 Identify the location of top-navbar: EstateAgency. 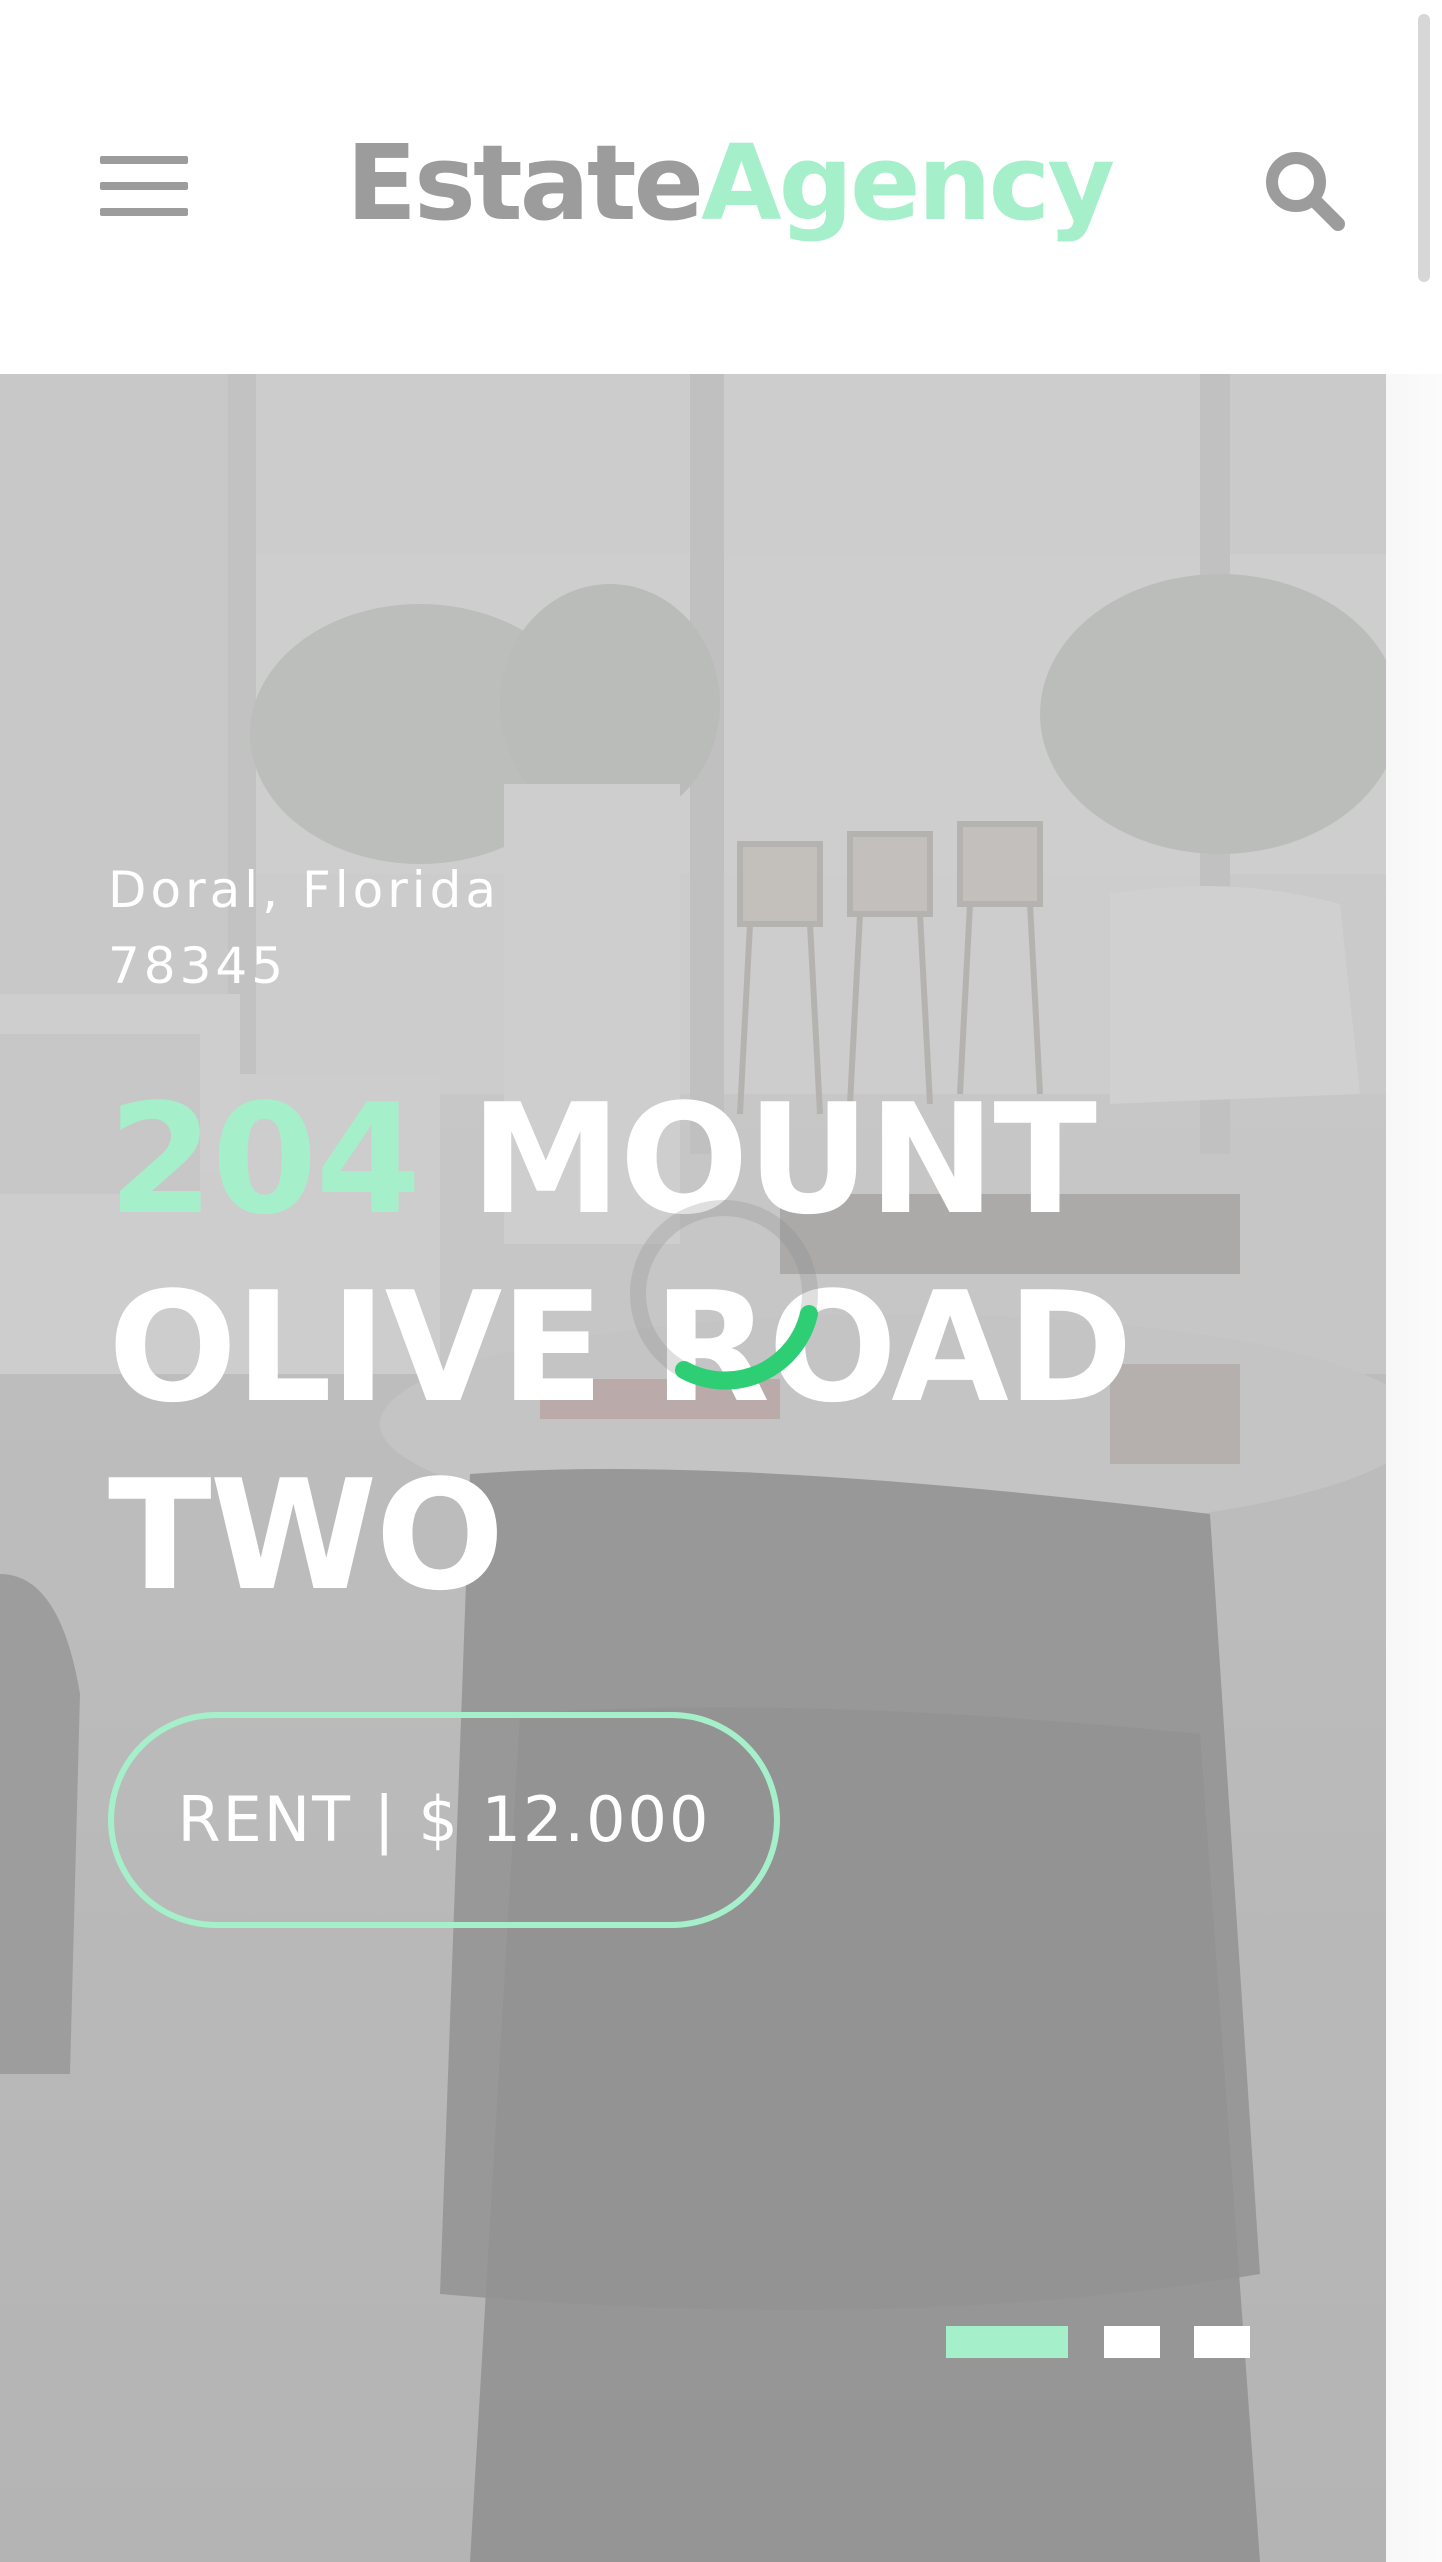
(721, 187).